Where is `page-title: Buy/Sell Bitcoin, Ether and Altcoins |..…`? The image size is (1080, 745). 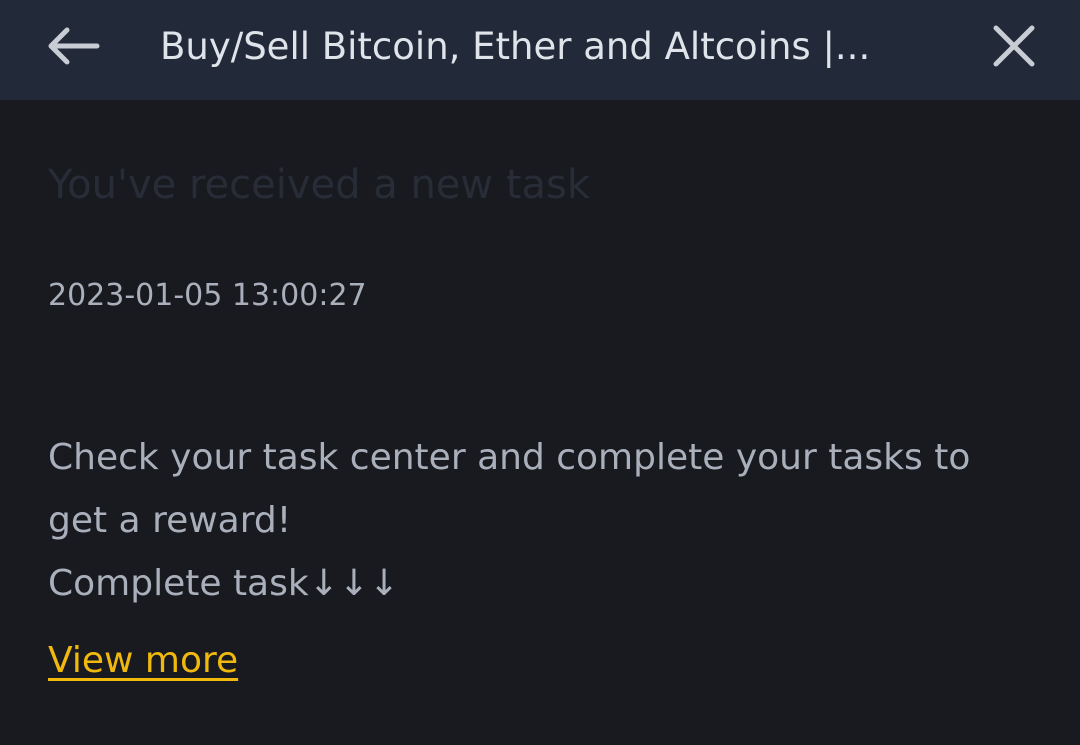
page-title: Buy/Sell Bitcoin, Ether and Altcoins |..… is located at coordinates (515, 46).